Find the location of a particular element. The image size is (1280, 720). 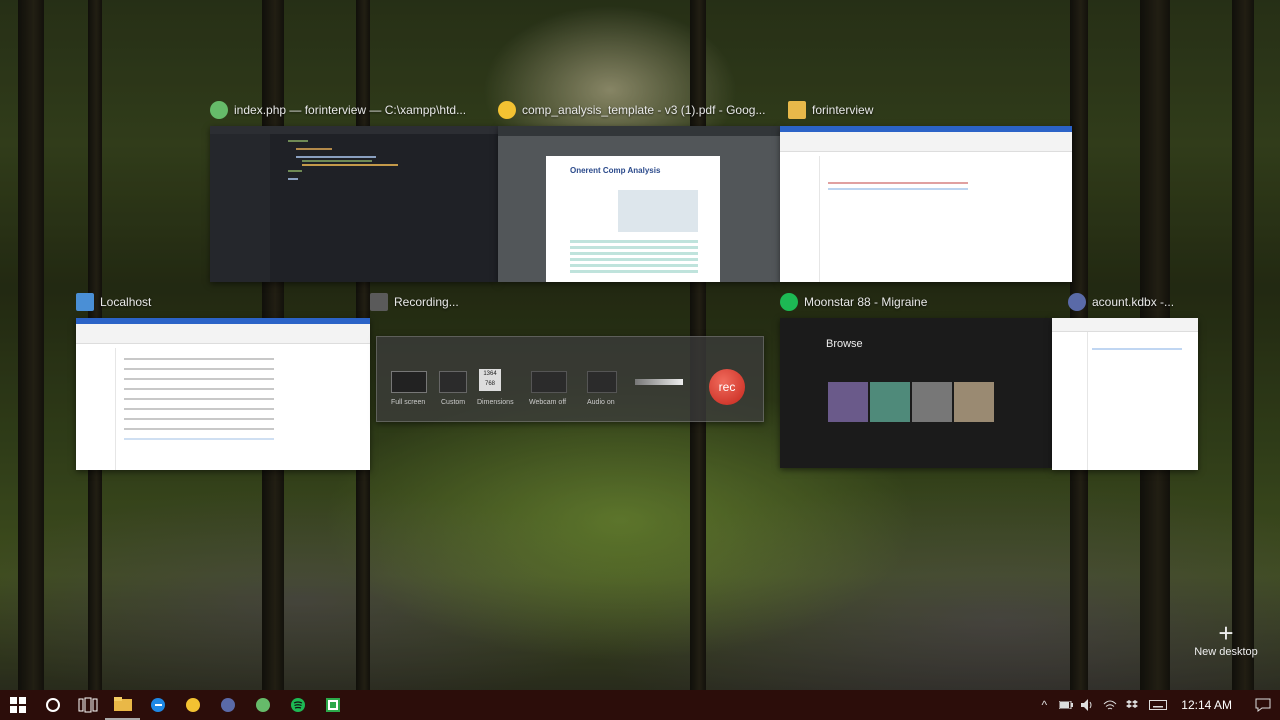

browse-heading: Browse is located at coordinates (844, 344).